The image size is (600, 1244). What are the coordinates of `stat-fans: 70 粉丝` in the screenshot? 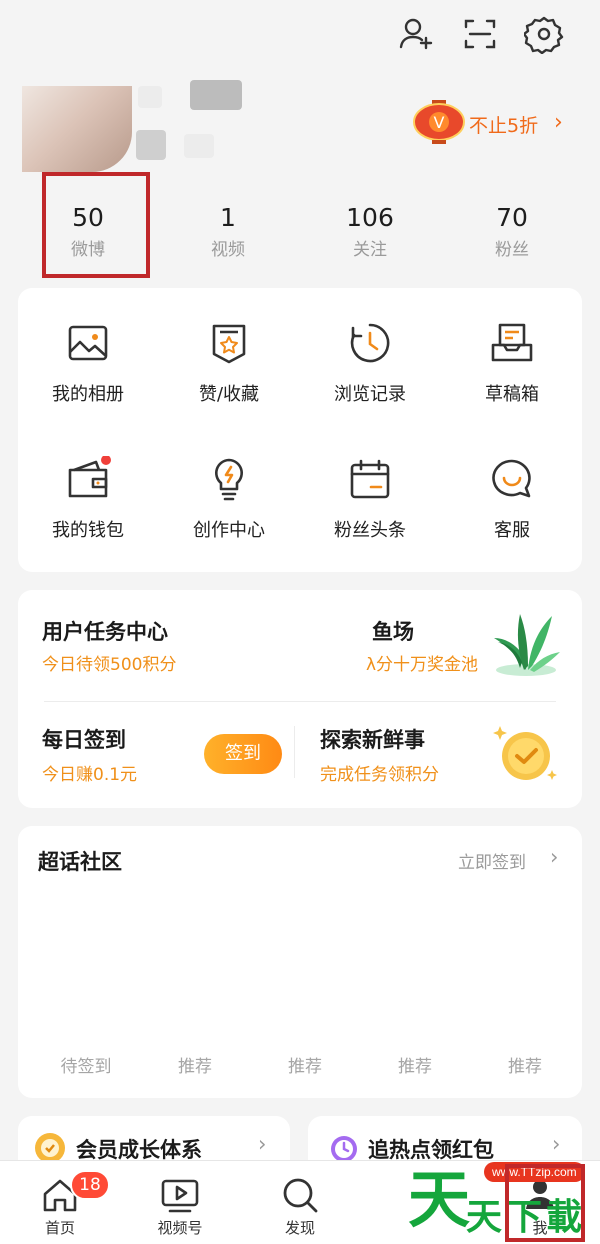 It's located at (512, 232).